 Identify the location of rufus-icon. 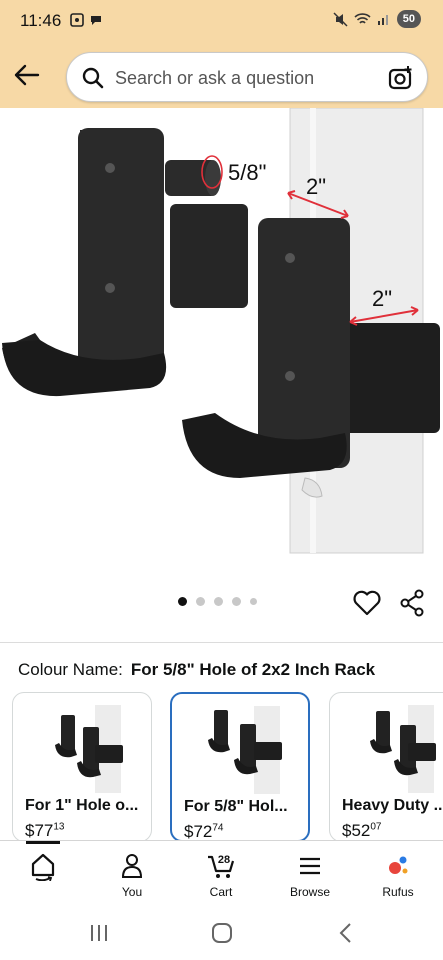
(398, 865).